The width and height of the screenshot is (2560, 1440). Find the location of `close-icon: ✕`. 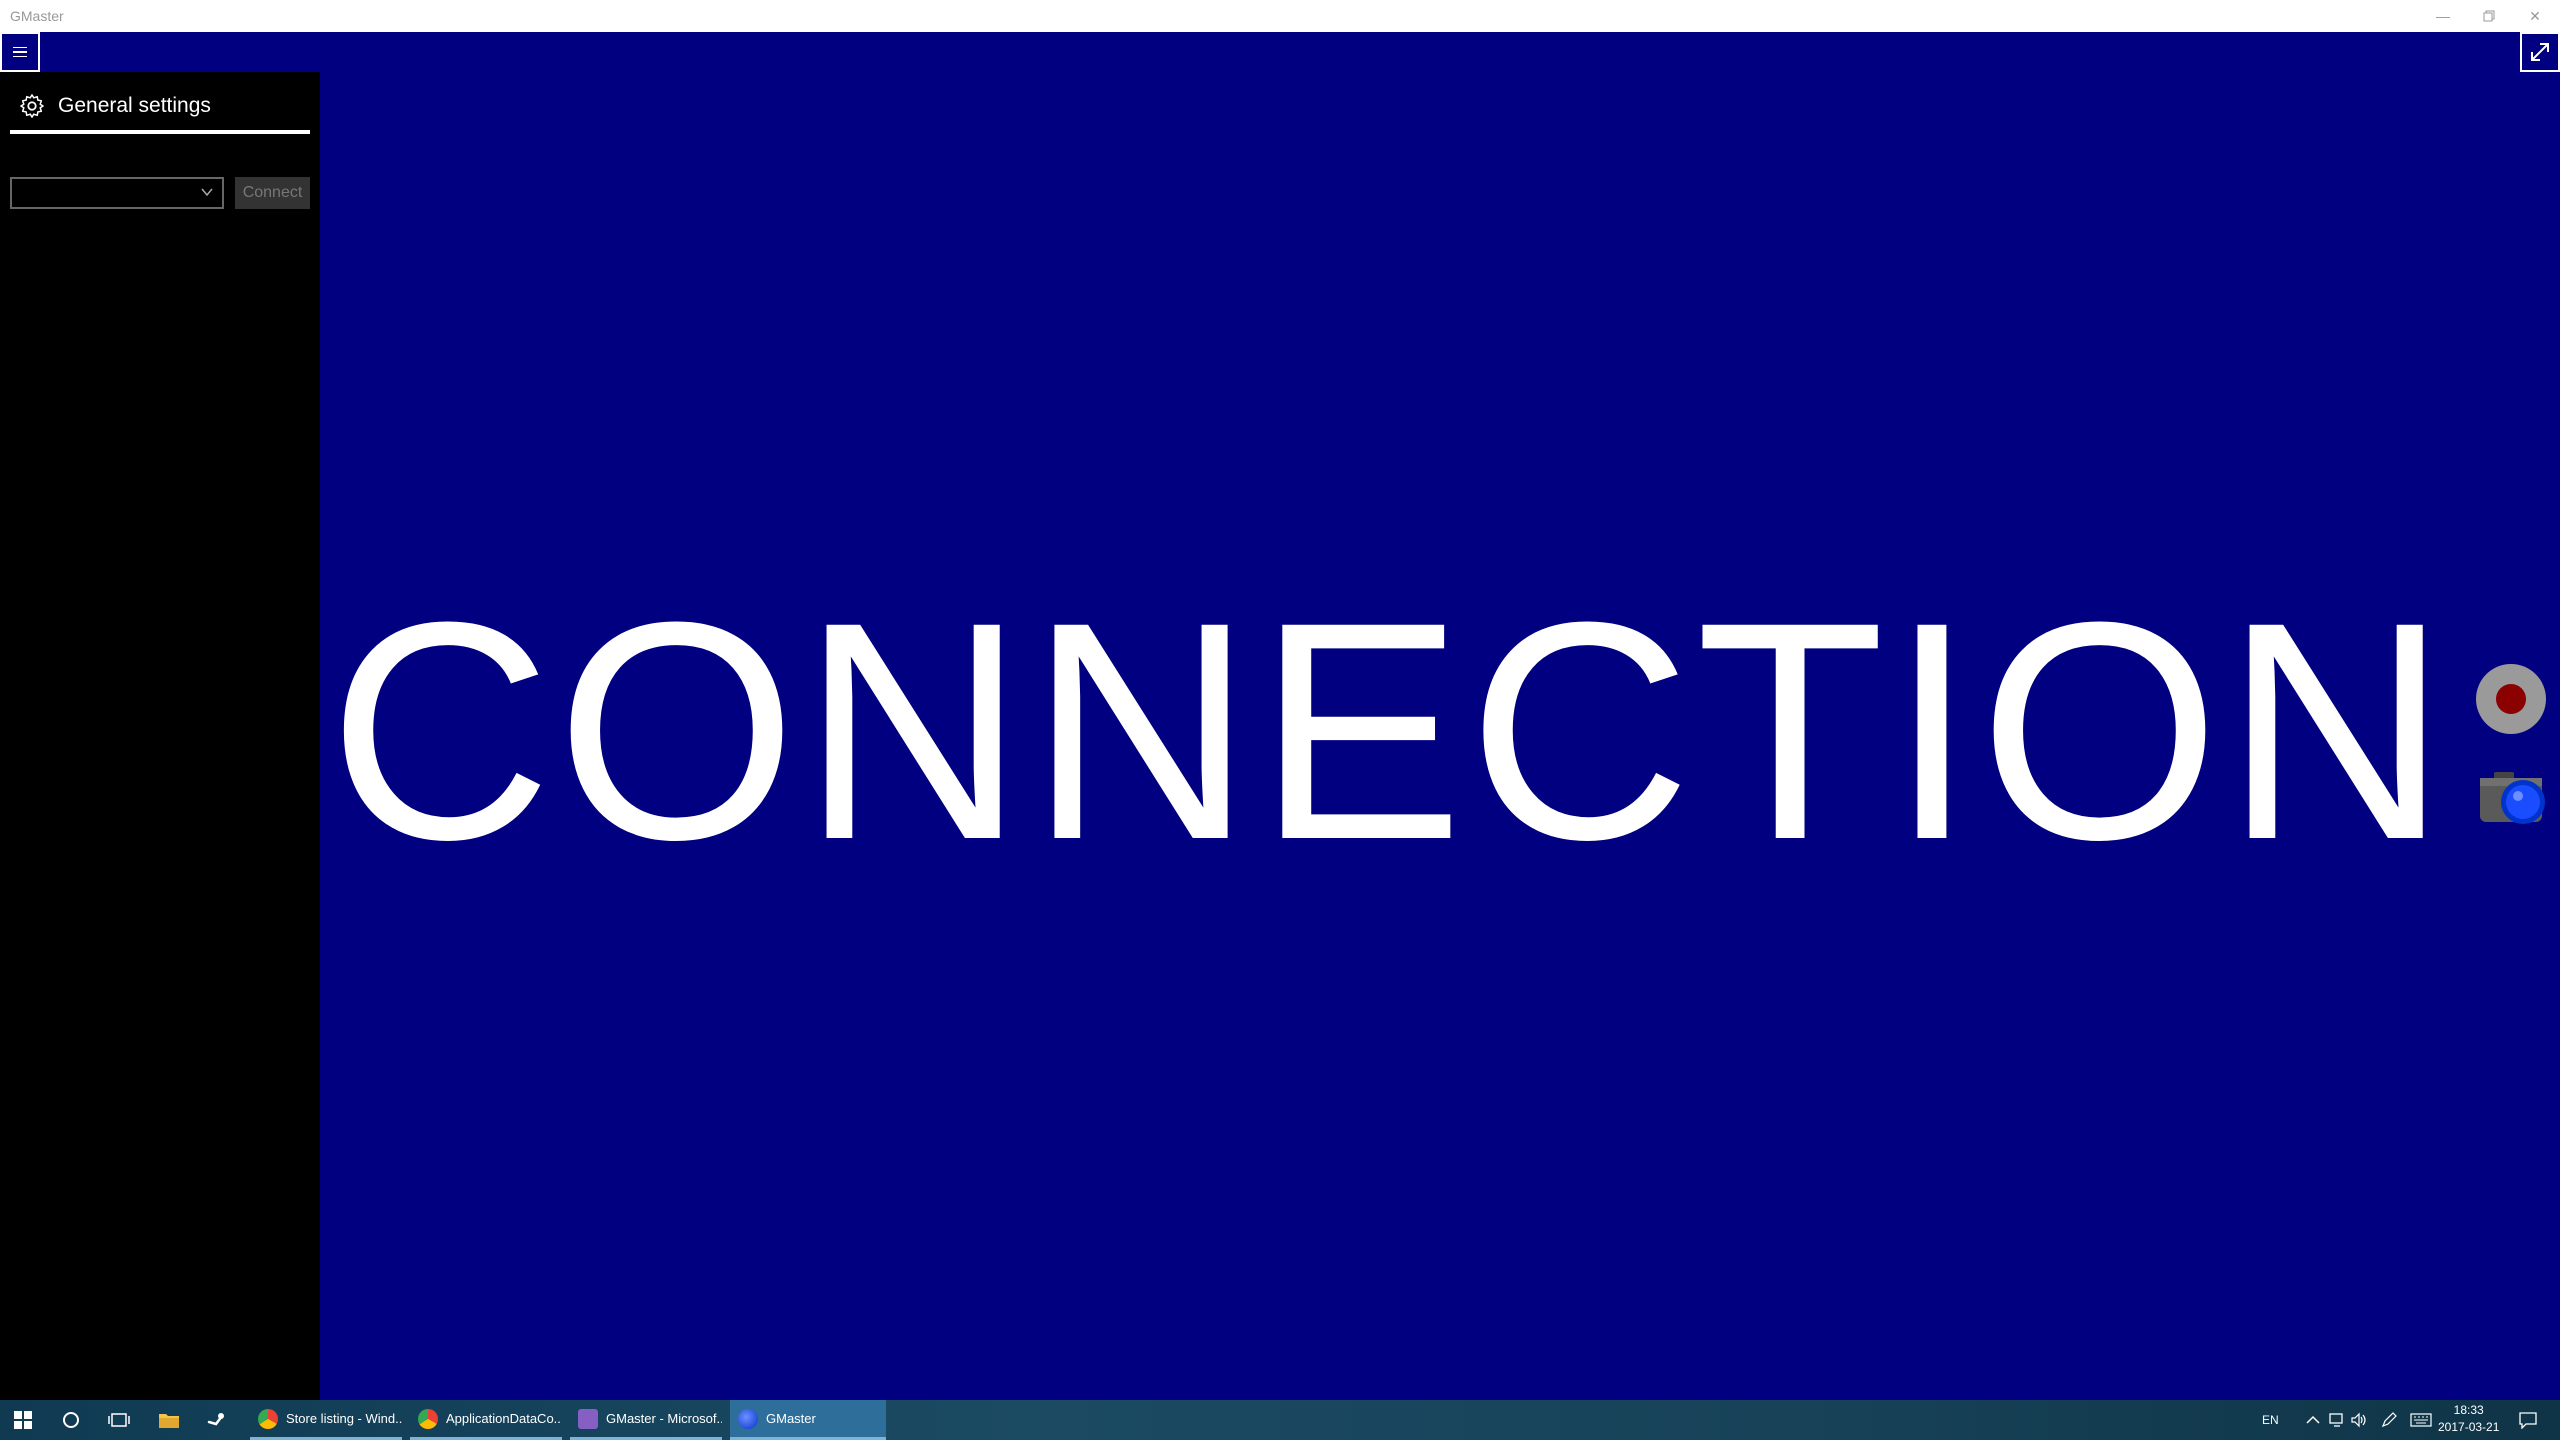

close-icon: ✕ is located at coordinates (2535, 15).